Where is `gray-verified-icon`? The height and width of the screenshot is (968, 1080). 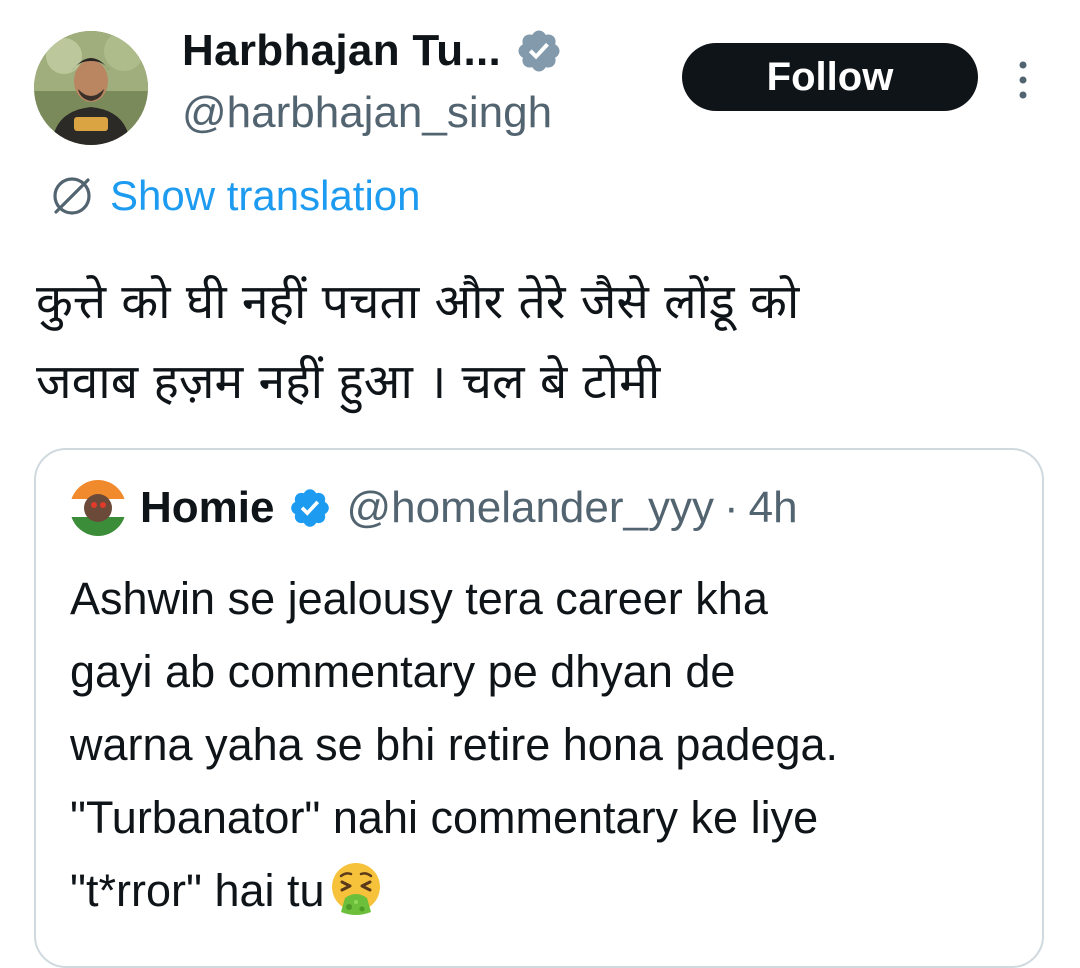 gray-verified-icon is located at coordinates (539, 51).